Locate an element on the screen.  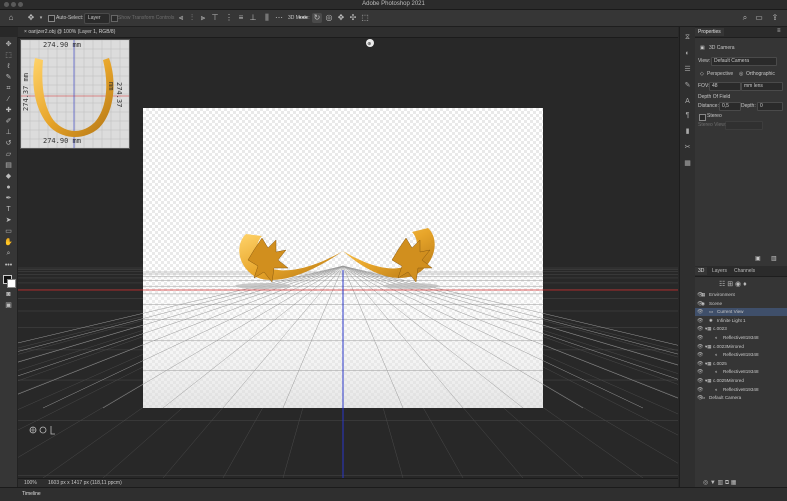
brush-tool-icon: ✐ is located at coordinates (8, 121).